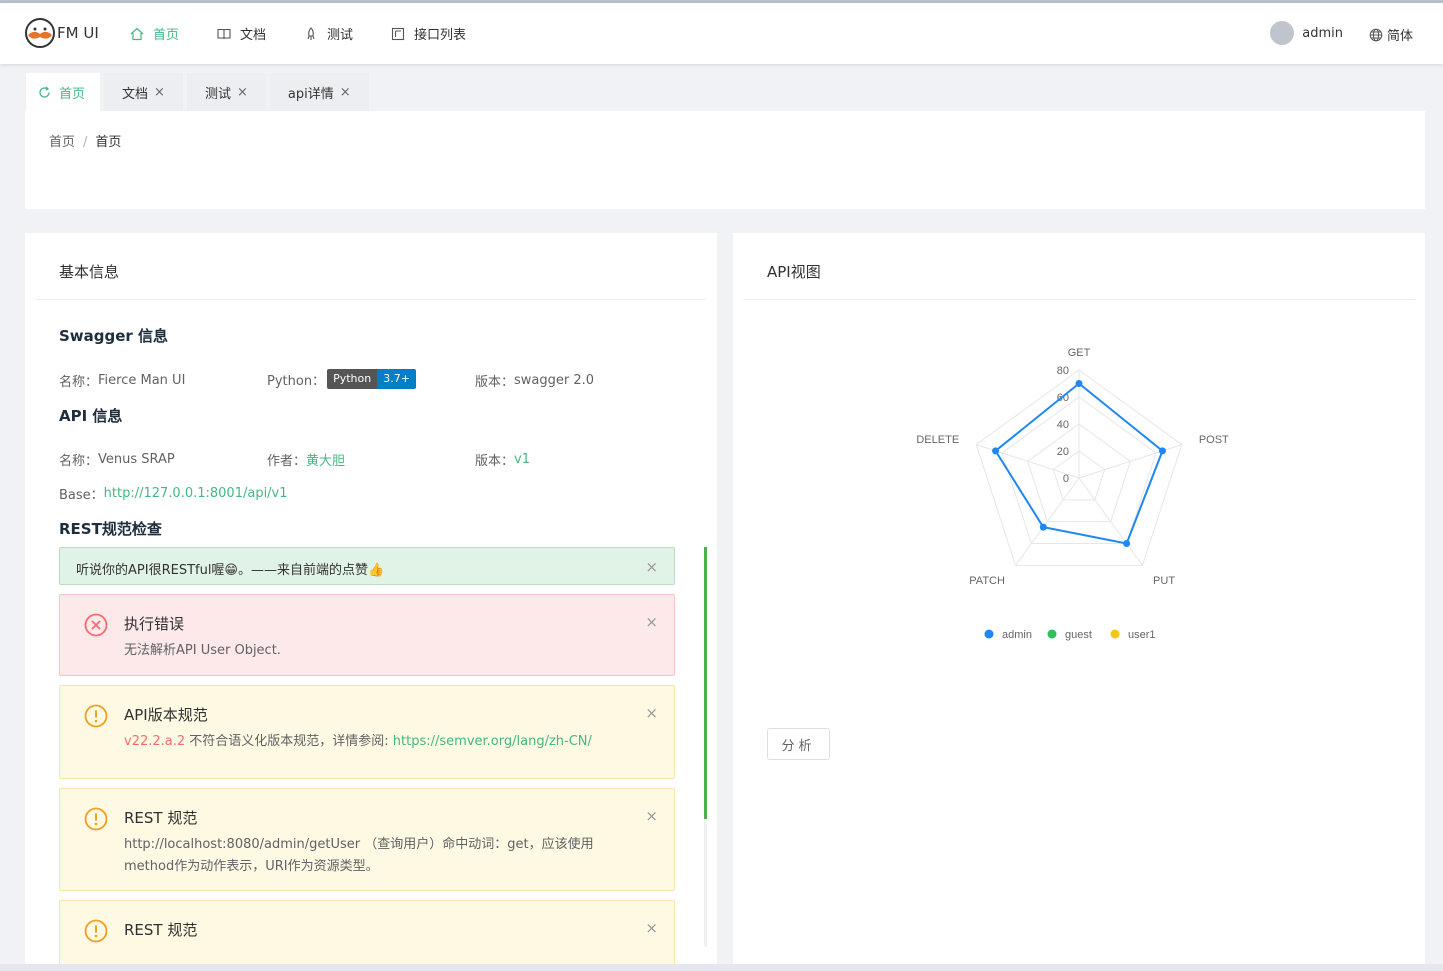 The height and width of the screenshot is (971, 1443). I want to click on nav-item-docs: 文档, so click(241, 33).